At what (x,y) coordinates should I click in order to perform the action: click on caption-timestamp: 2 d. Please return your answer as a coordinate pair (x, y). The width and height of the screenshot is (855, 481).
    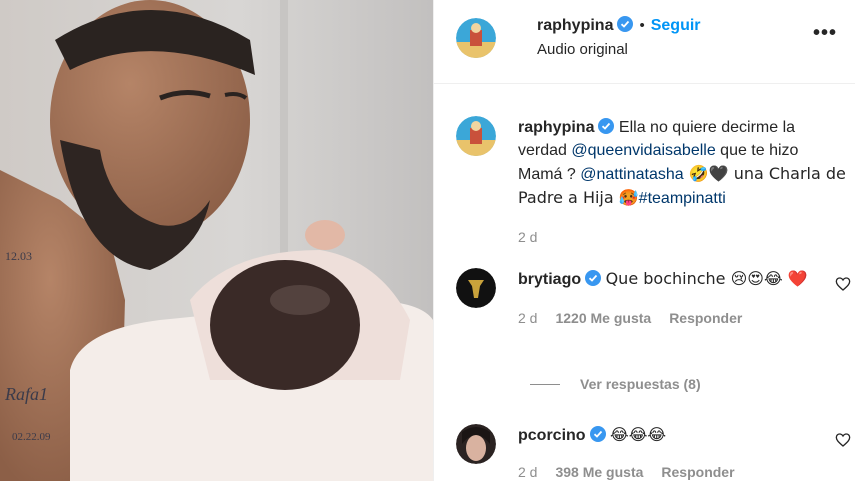
    Looking at the image, I should click on (682, 237).